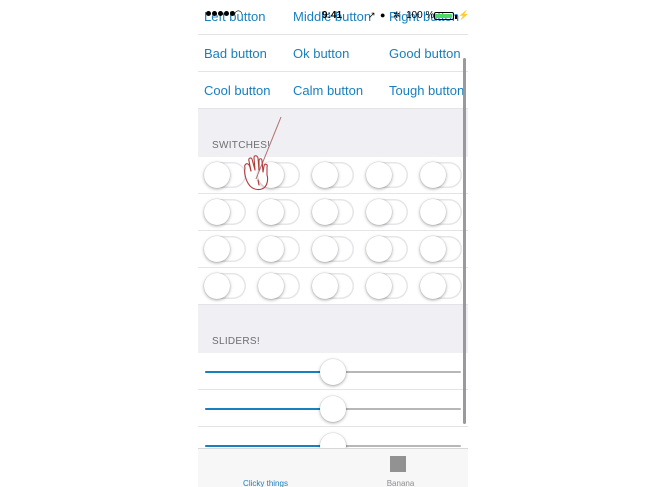  Describe the element at coordinates (265, 468) in the screenshot. I see `tab-clicky-things: Clicky things` at that location.